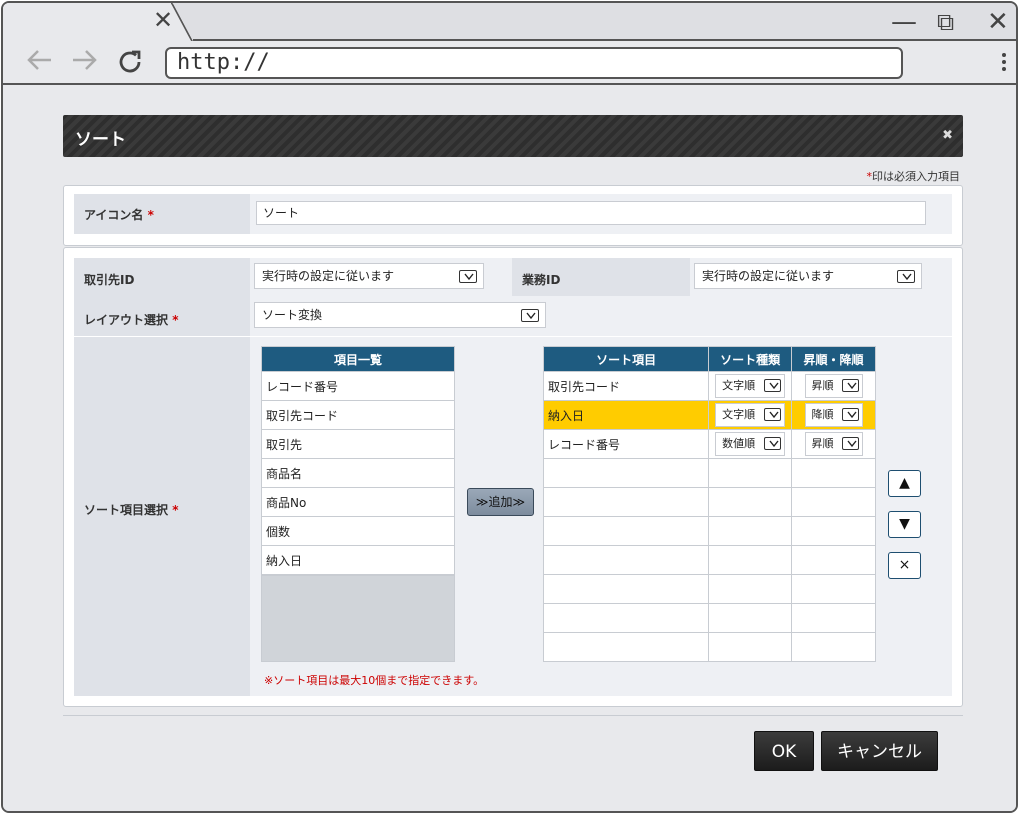 The height and width of the screenshot is (815, 1020). I want to click on restore-icon: ⧉, so click(945, 22).